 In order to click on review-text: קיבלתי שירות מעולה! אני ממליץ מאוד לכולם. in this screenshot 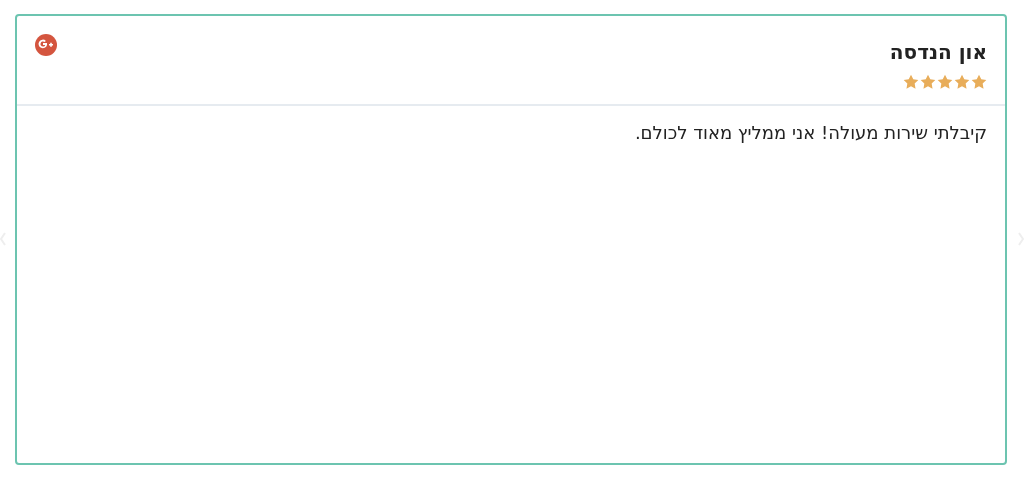, I will do `click(810, 133)`.